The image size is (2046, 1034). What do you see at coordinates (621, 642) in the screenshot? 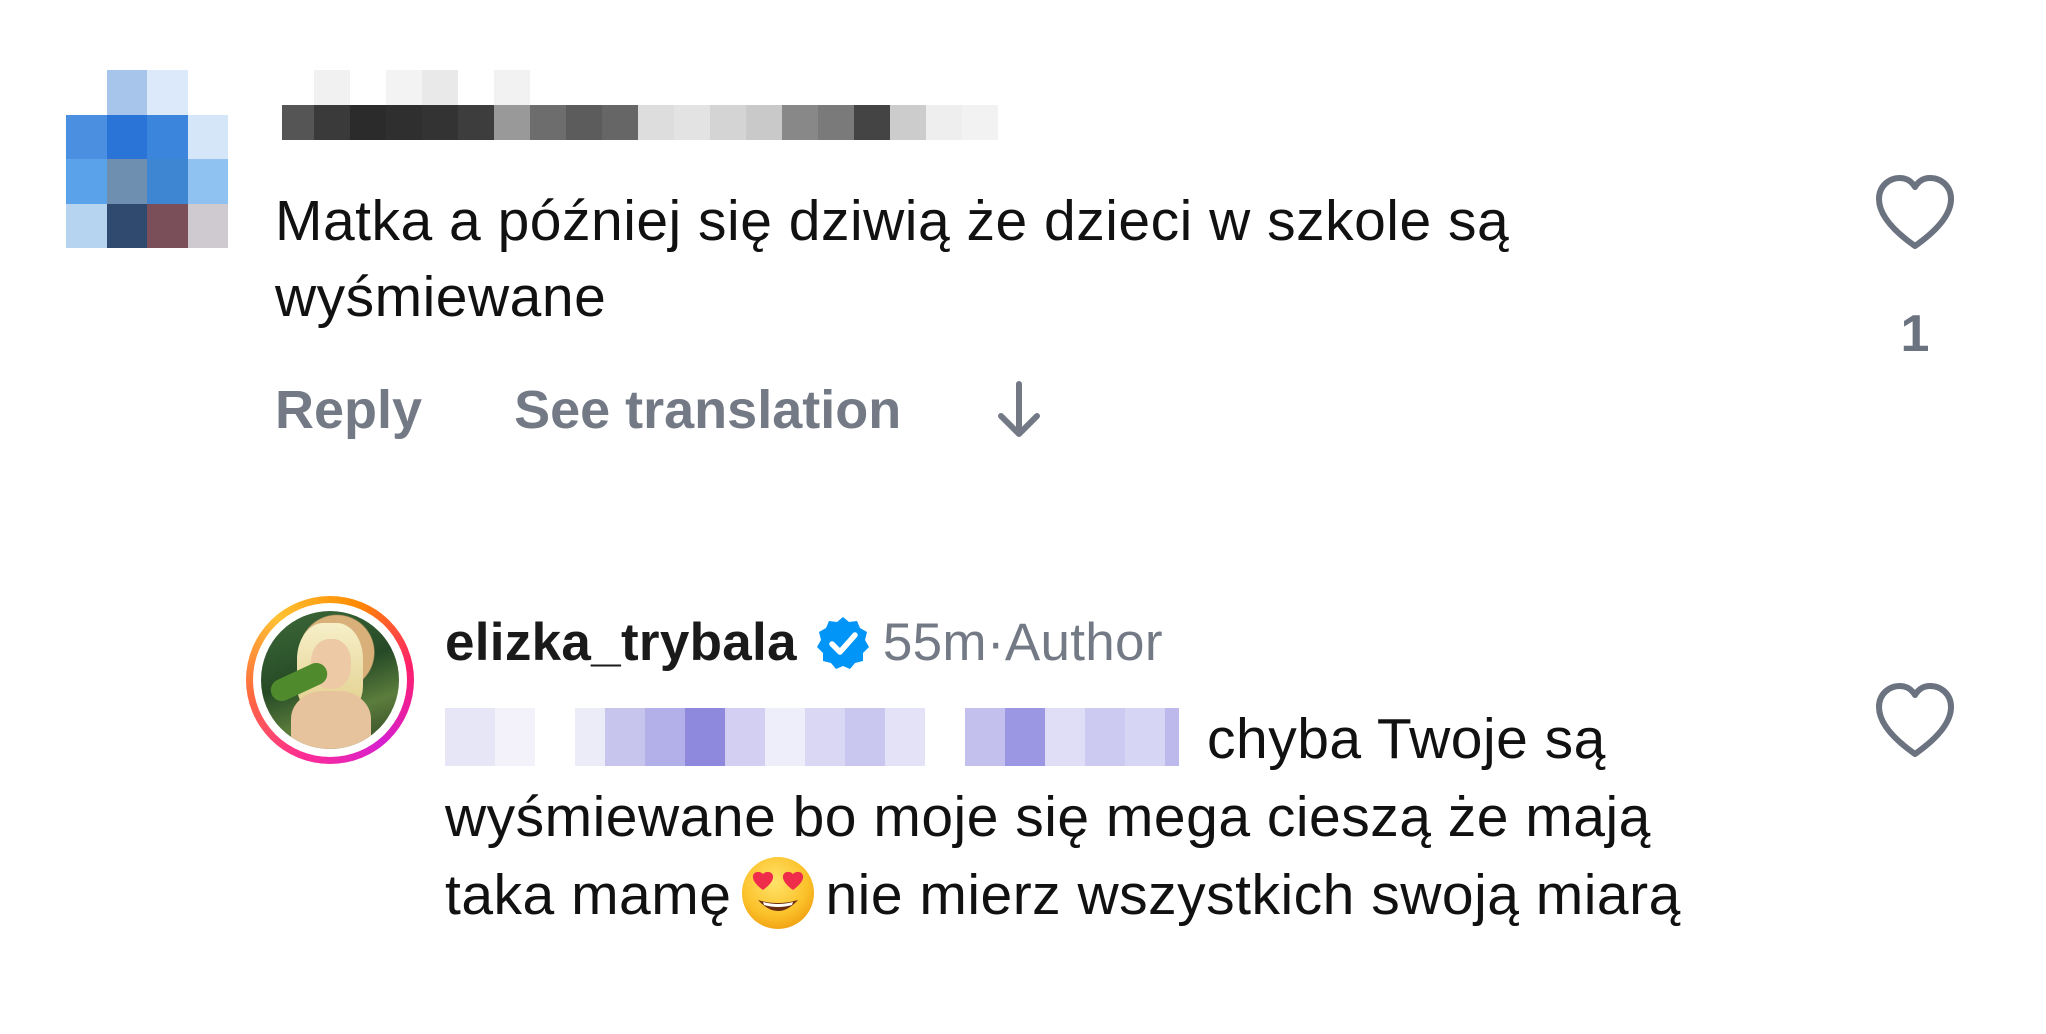
I see `author-username: elizka_trybala` at bounding box center [621, 642].